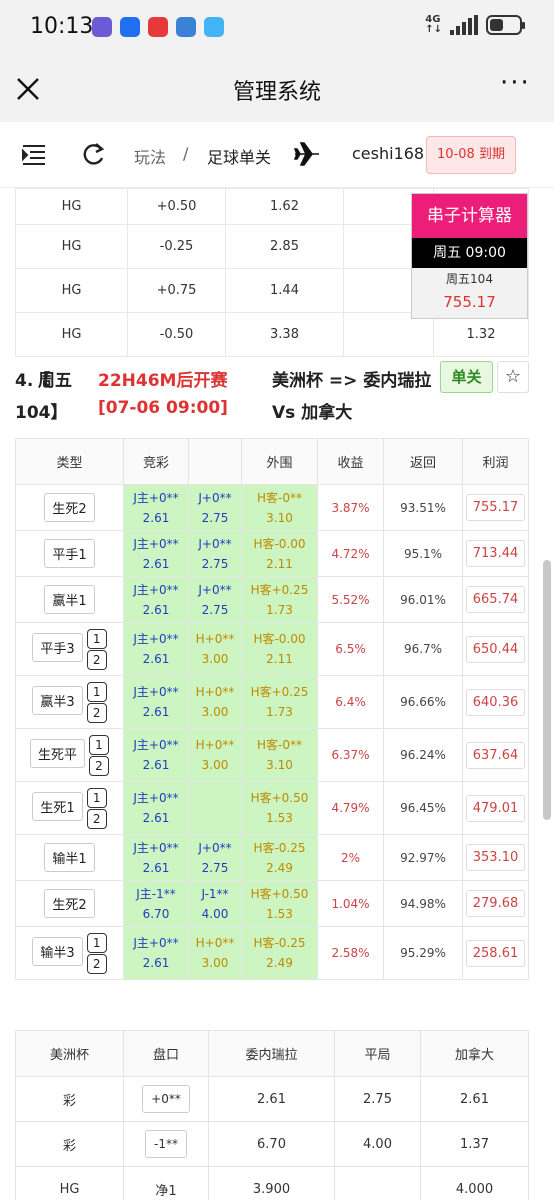 Image resolution: width=554 pixels, height=1200 pixels. What do you see at coordinates (423, 461) in the screenshot?
I see `header-5: 返回` at bounding box center [423, 461].